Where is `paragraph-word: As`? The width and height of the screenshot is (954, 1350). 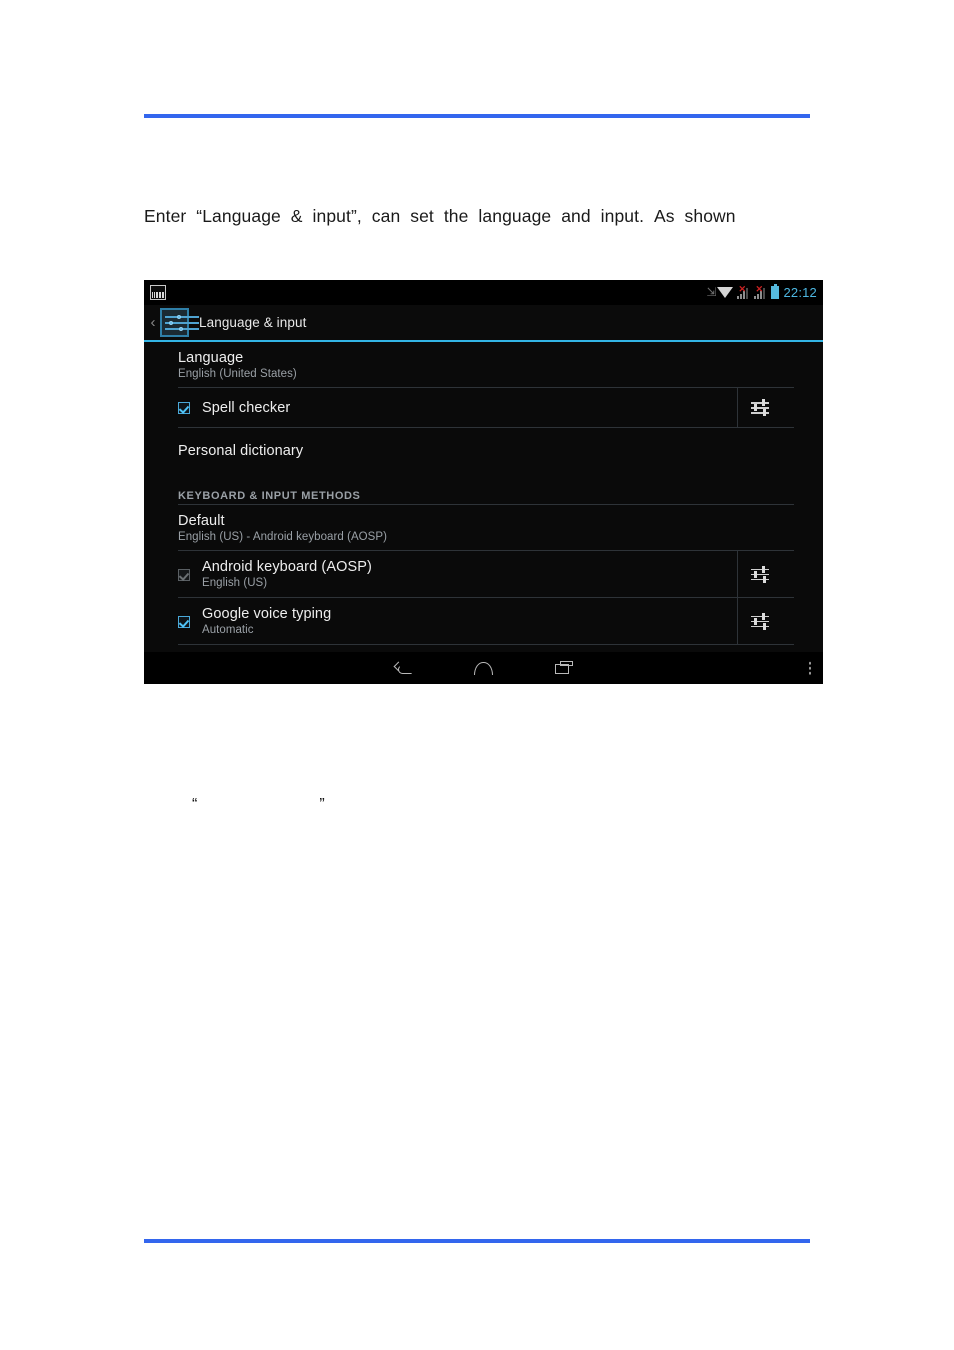
paragraph-word: As is located at coordinates (664, 216).